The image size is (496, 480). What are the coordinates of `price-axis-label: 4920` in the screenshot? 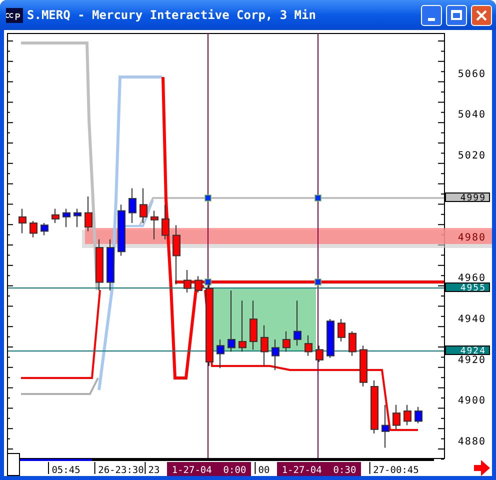 It's located at (472, 360).